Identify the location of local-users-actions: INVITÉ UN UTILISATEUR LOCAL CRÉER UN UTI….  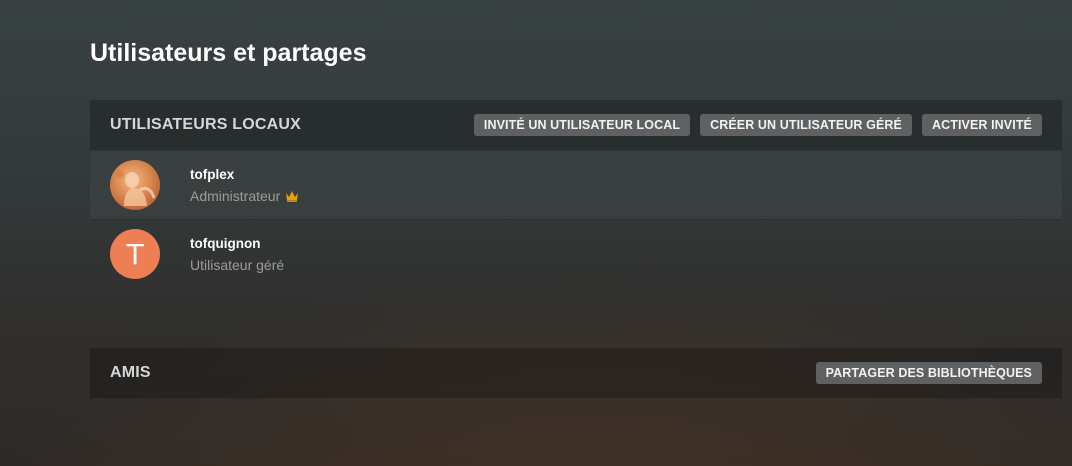
(757, 125).